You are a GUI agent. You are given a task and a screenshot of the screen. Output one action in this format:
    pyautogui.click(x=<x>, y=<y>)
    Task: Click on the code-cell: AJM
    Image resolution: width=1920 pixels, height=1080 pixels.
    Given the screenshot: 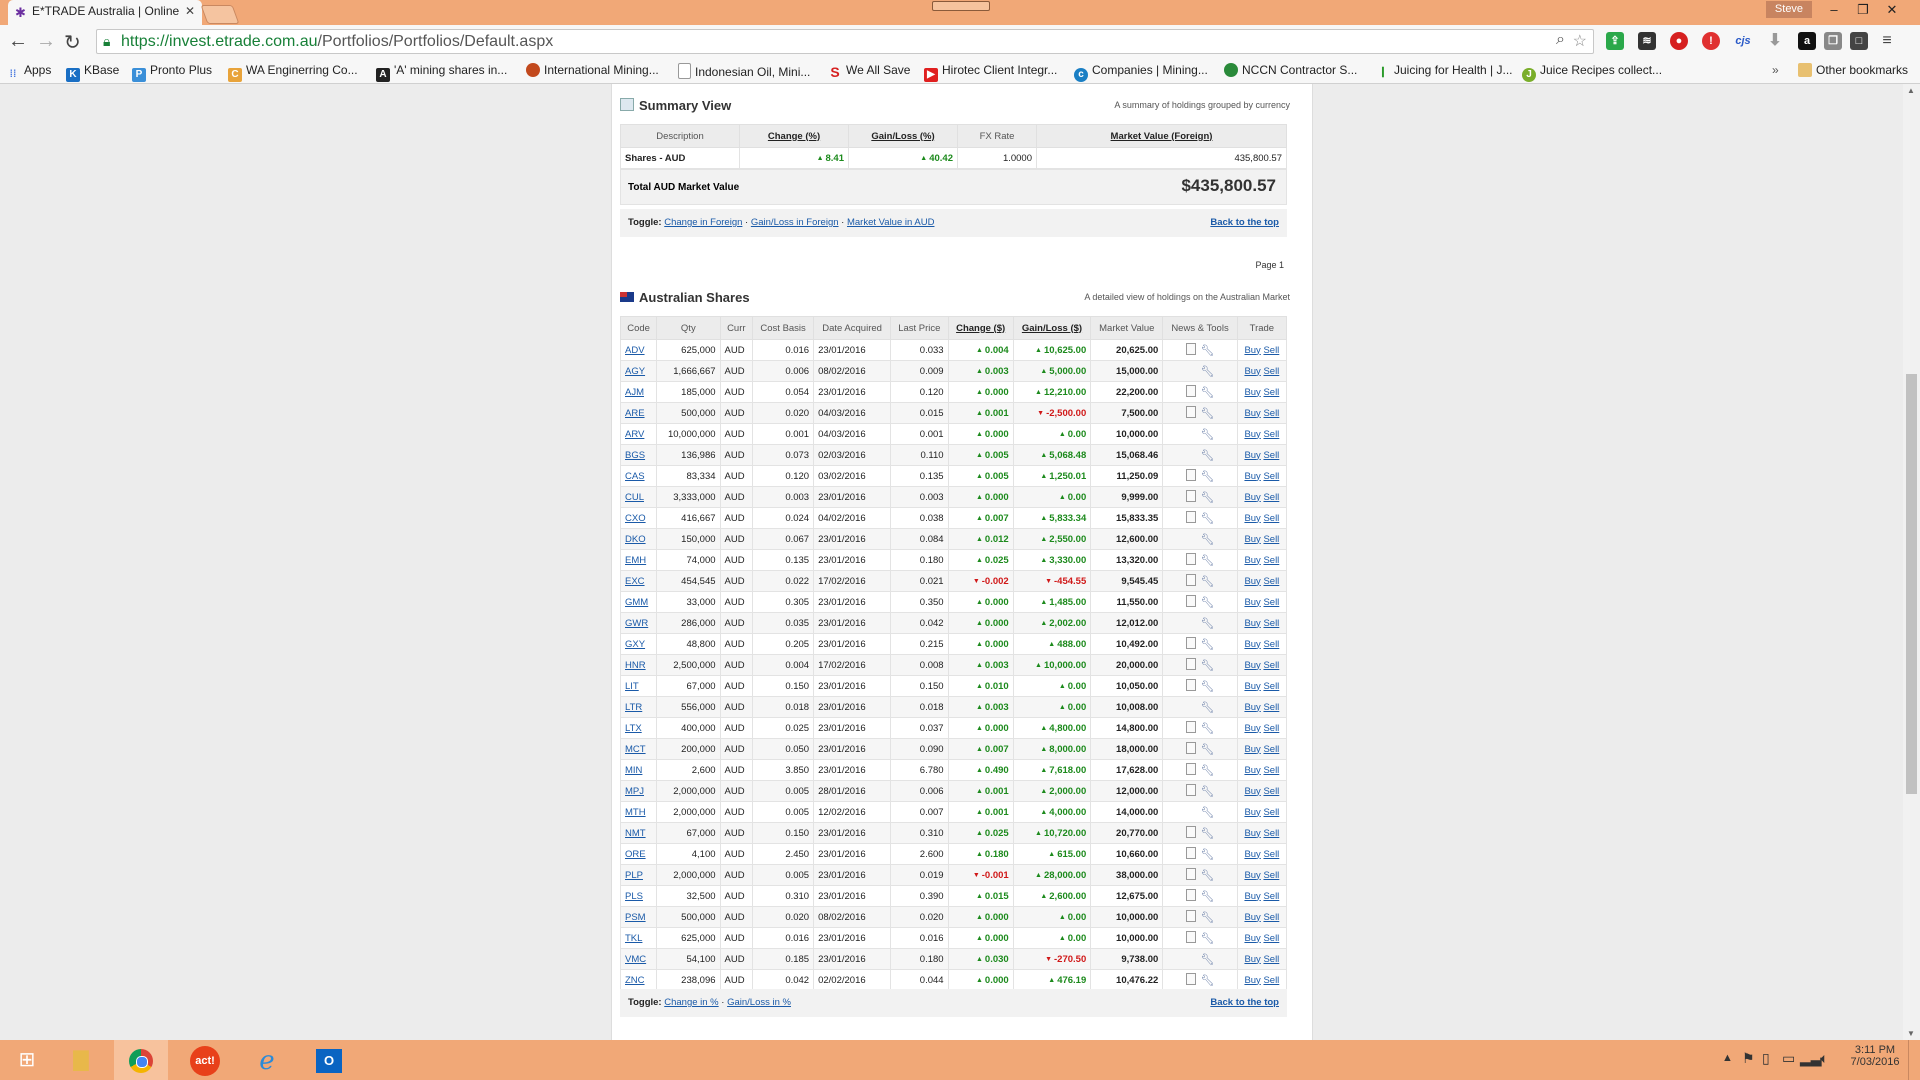 What is the action you would take?
    pyautogui.click(x=638, y=392)
    